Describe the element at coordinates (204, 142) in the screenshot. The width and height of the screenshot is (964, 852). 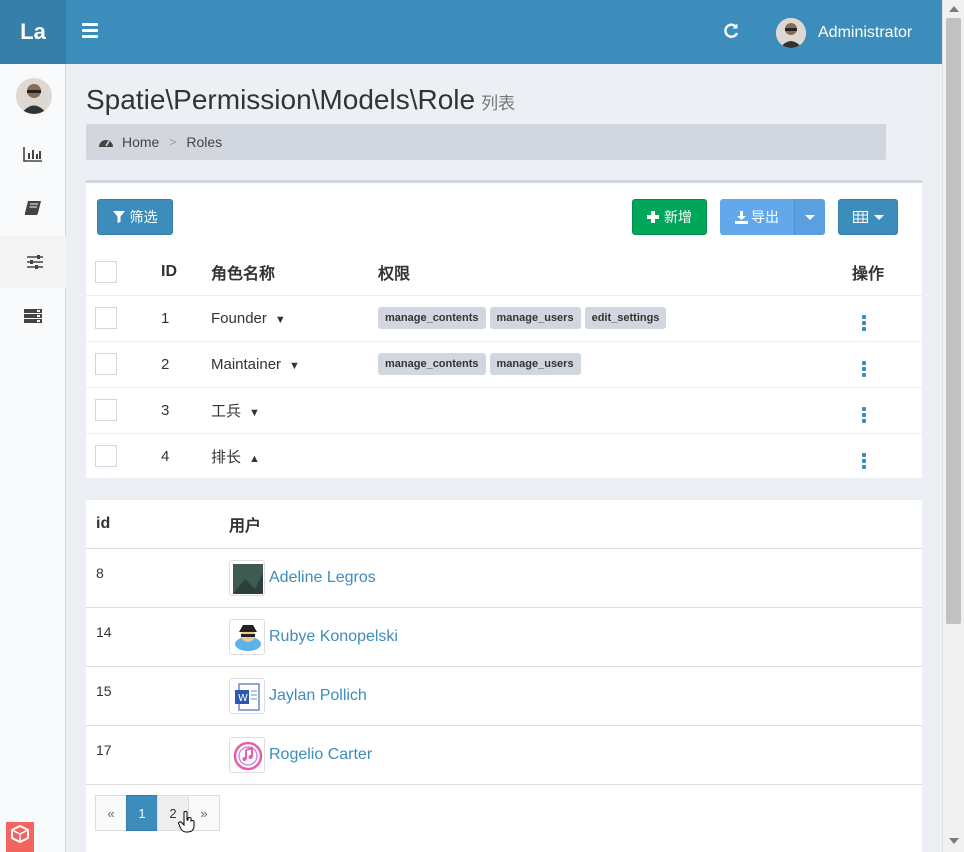
I see `breadcrumb-current: Roles` at that location.